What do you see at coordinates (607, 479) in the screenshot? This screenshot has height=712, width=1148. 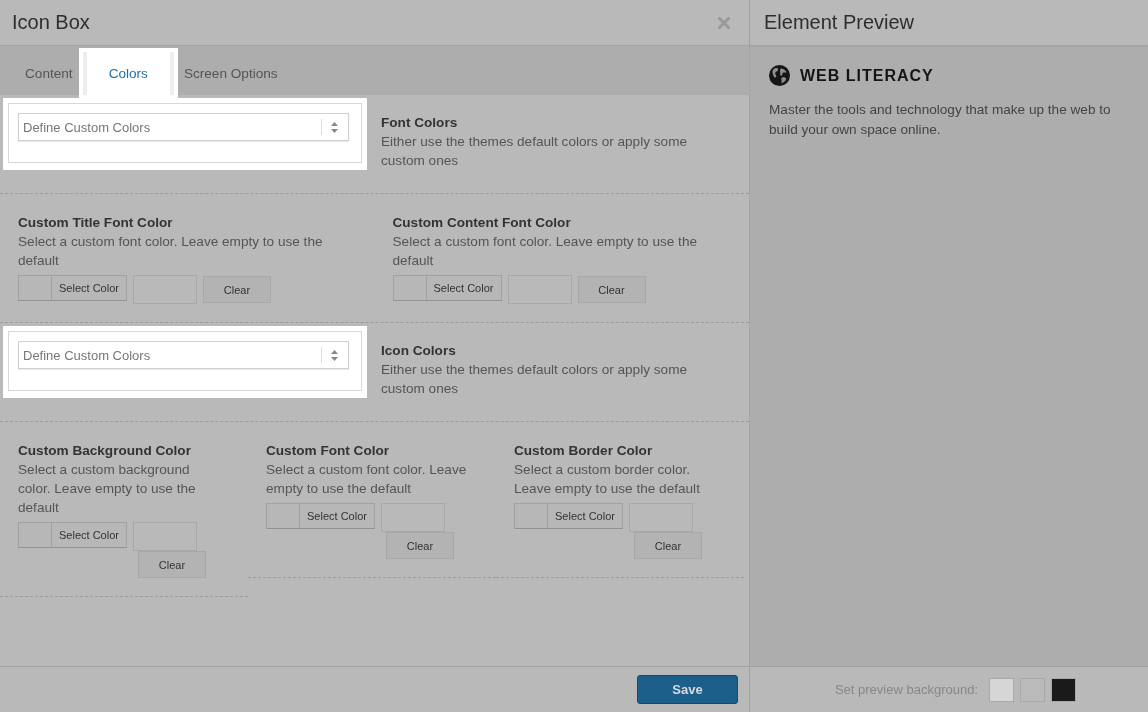 I see `field-description: Select a custom border color. Leave empty to use the default` at bounding box center [607, 479].